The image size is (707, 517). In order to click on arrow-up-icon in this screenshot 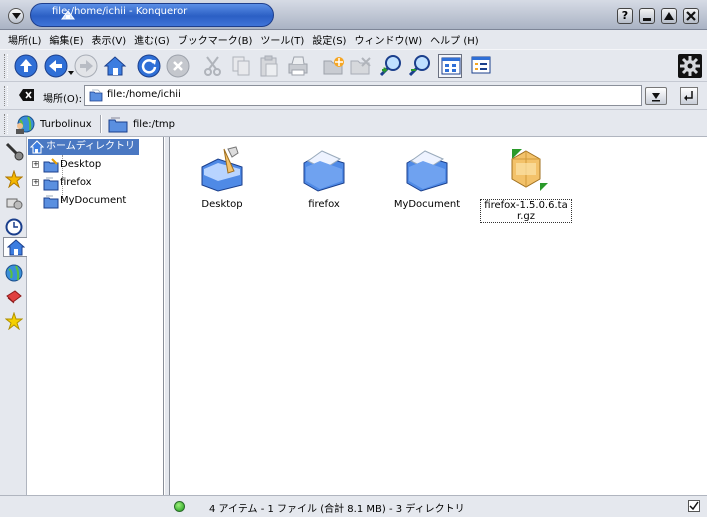, I will do `click(26, 66)`.